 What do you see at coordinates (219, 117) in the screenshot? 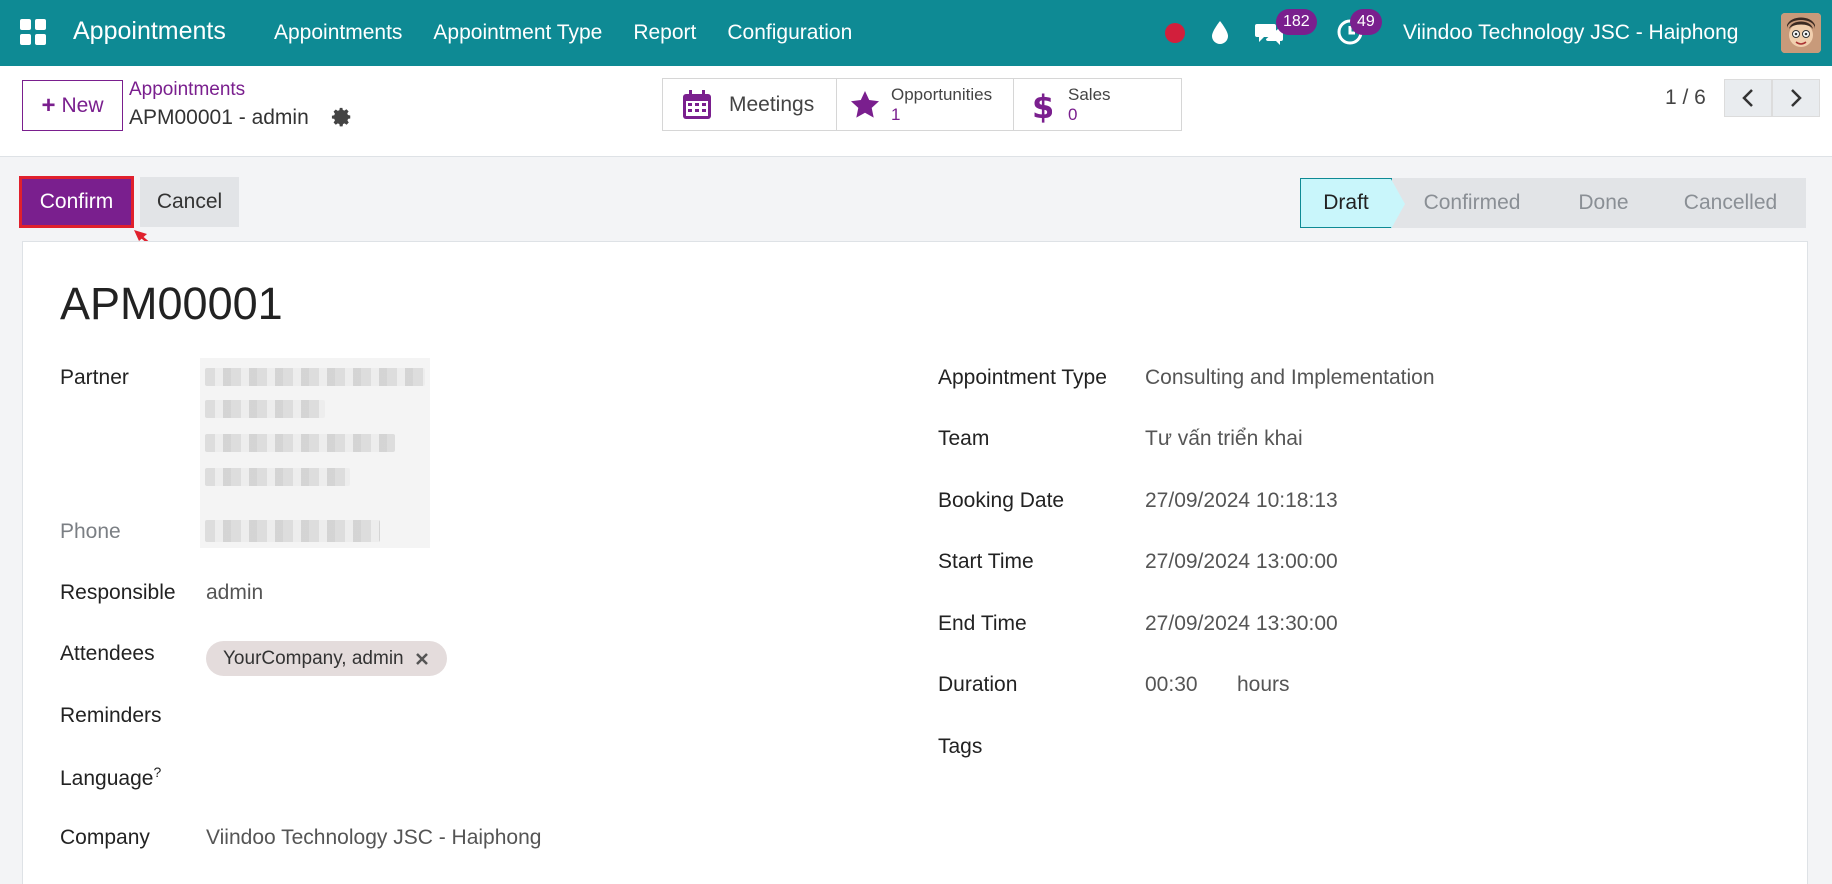
I see `breadcrumb-current: APM00001 - admin` at bounding box center [219, 117].